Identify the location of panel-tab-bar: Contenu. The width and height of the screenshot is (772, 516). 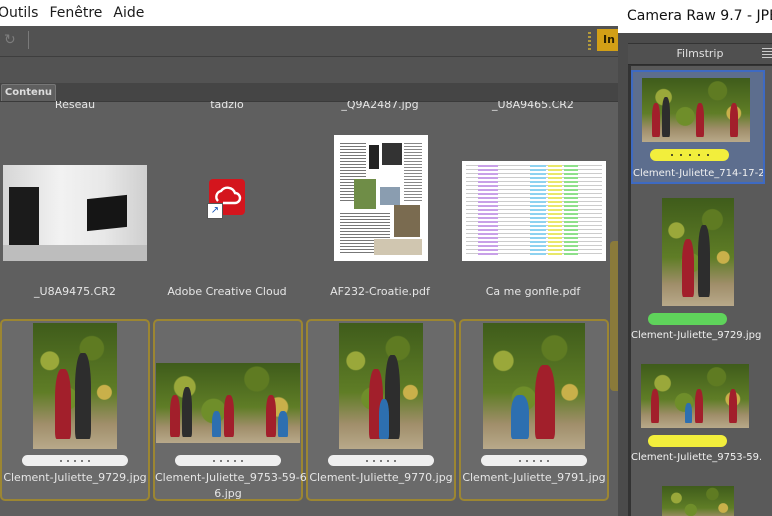
(309, 92).